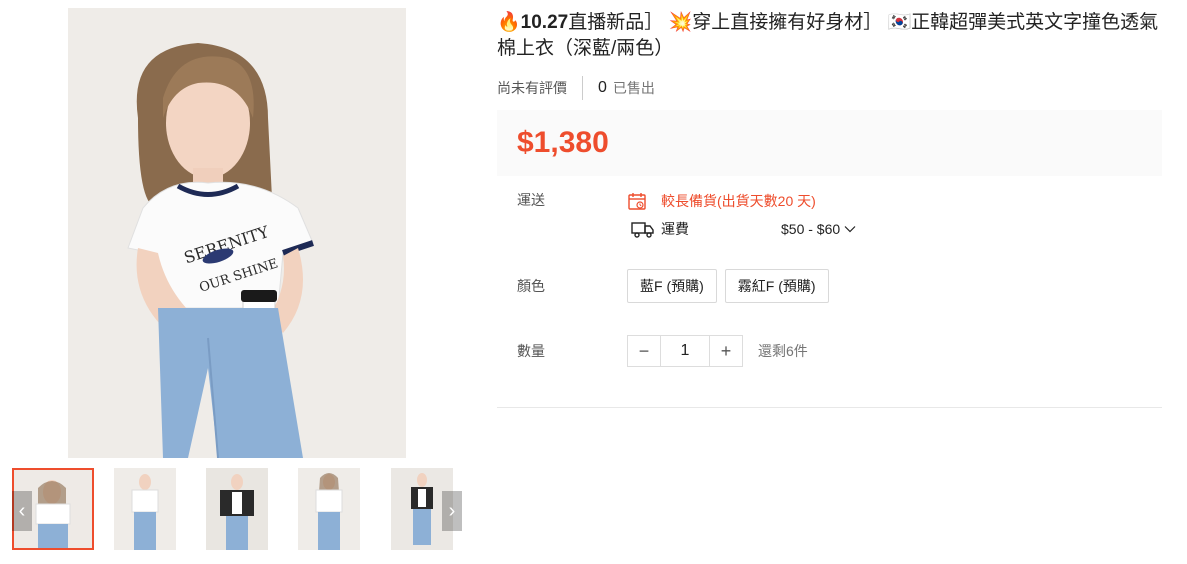 The height and width of the screenshot is (564, 1187). What do you see at coordinates (829, 88) in the screenshot?
I see `product-stats: 尚未有評價 0 已售出` at bounding box center [829, 88].